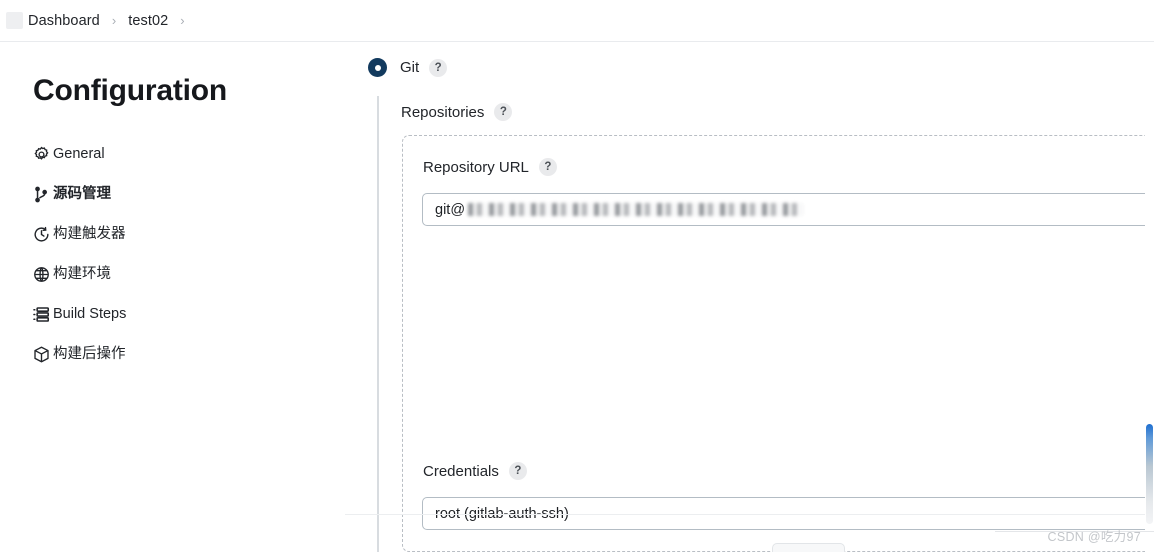 This screenshot has height=552, width=1154. What do you see at coordinates (41, 314) in the screenshot?
I see `list-icon` at bounding box center [41, 314].